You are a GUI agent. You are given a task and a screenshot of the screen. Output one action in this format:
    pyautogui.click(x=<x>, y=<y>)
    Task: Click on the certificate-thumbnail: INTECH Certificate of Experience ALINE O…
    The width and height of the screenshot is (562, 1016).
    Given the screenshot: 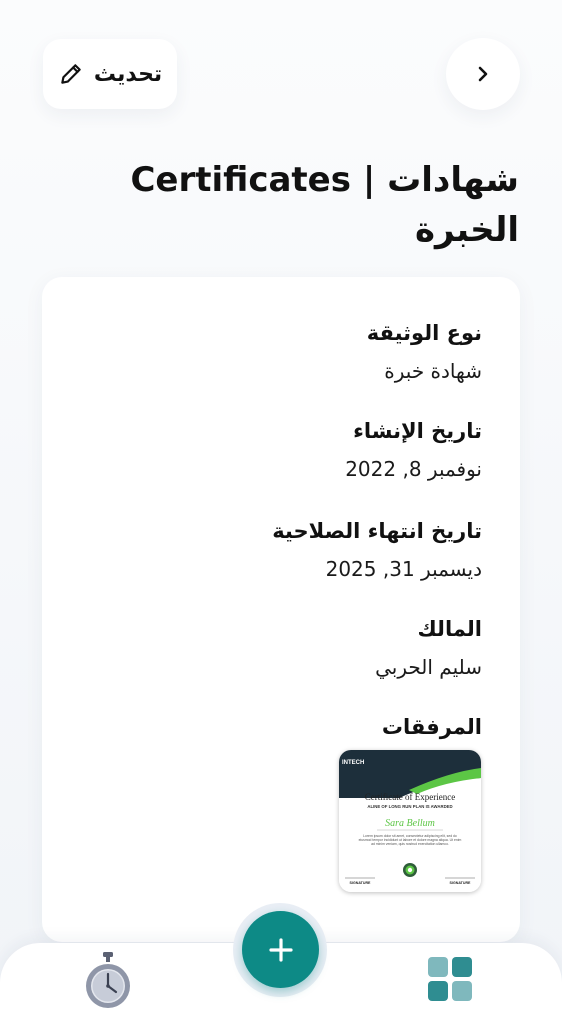 What is the action you would take?
    pyautogui.click(x=410, y=821)
    